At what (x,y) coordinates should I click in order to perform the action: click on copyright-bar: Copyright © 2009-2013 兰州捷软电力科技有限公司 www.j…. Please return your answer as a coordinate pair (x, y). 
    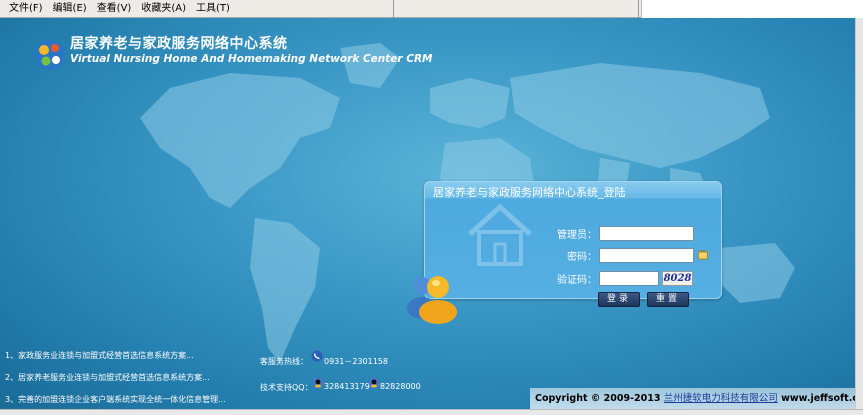
    Looking at the image, I should click on (692, 398).